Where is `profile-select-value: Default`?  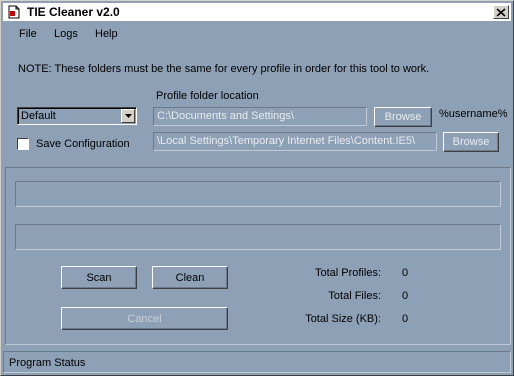
profile-select-value: Default is located at coordinates (38, 116).